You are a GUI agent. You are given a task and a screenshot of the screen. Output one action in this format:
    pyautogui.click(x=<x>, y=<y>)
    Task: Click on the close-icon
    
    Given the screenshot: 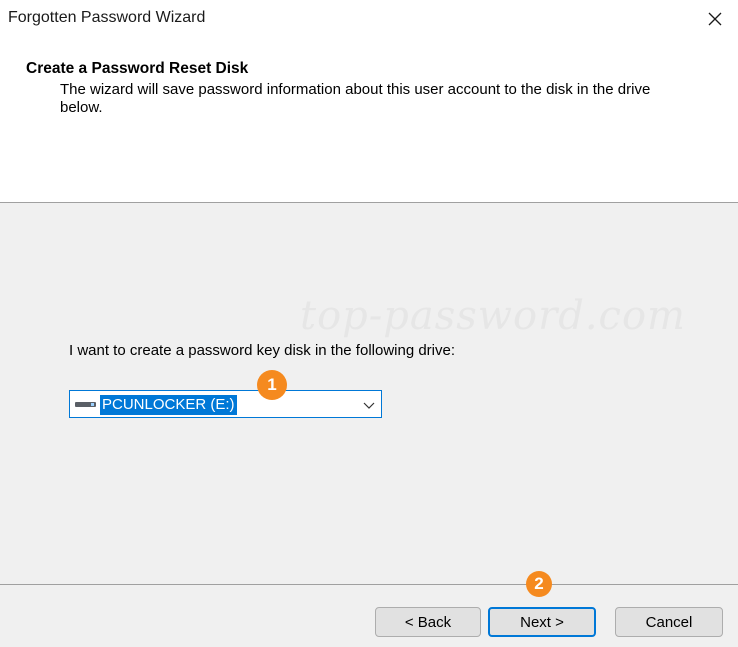 What is the action you would take?
    pyautogui.click(x=715, y=19)
    